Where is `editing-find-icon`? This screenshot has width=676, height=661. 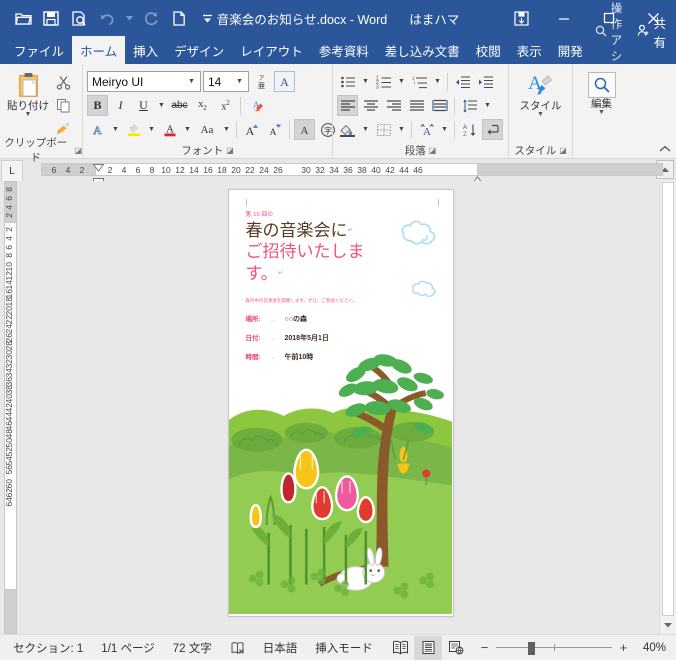
editing-find-icon is located at coordinates (601, 85).